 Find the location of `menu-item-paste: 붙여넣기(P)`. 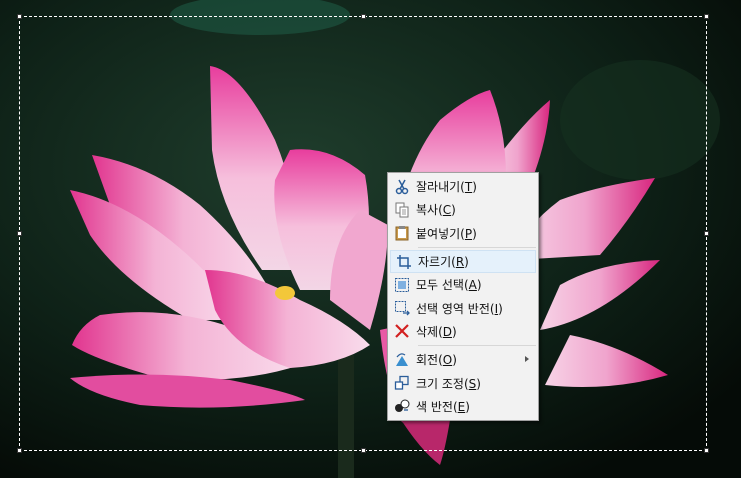

menu-item-paste: 붙여넣기(P) is located at coordinates (463, 233).